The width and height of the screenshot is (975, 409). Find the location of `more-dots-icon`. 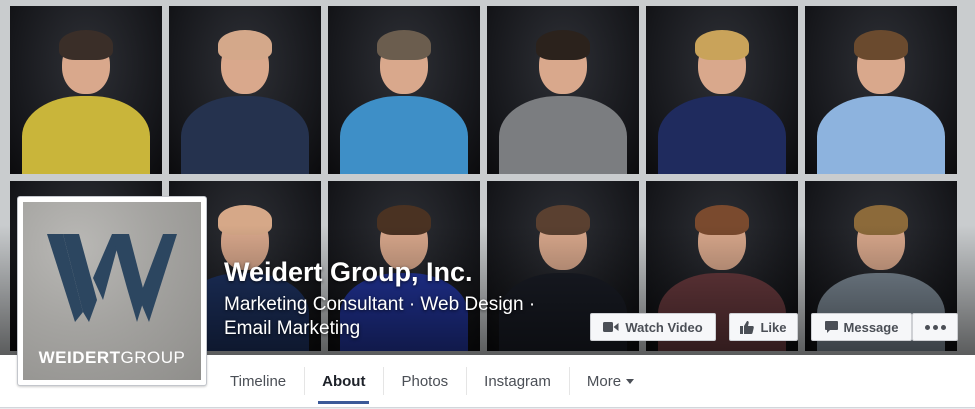

more-dots-icon is located at coordinates (935, 327).